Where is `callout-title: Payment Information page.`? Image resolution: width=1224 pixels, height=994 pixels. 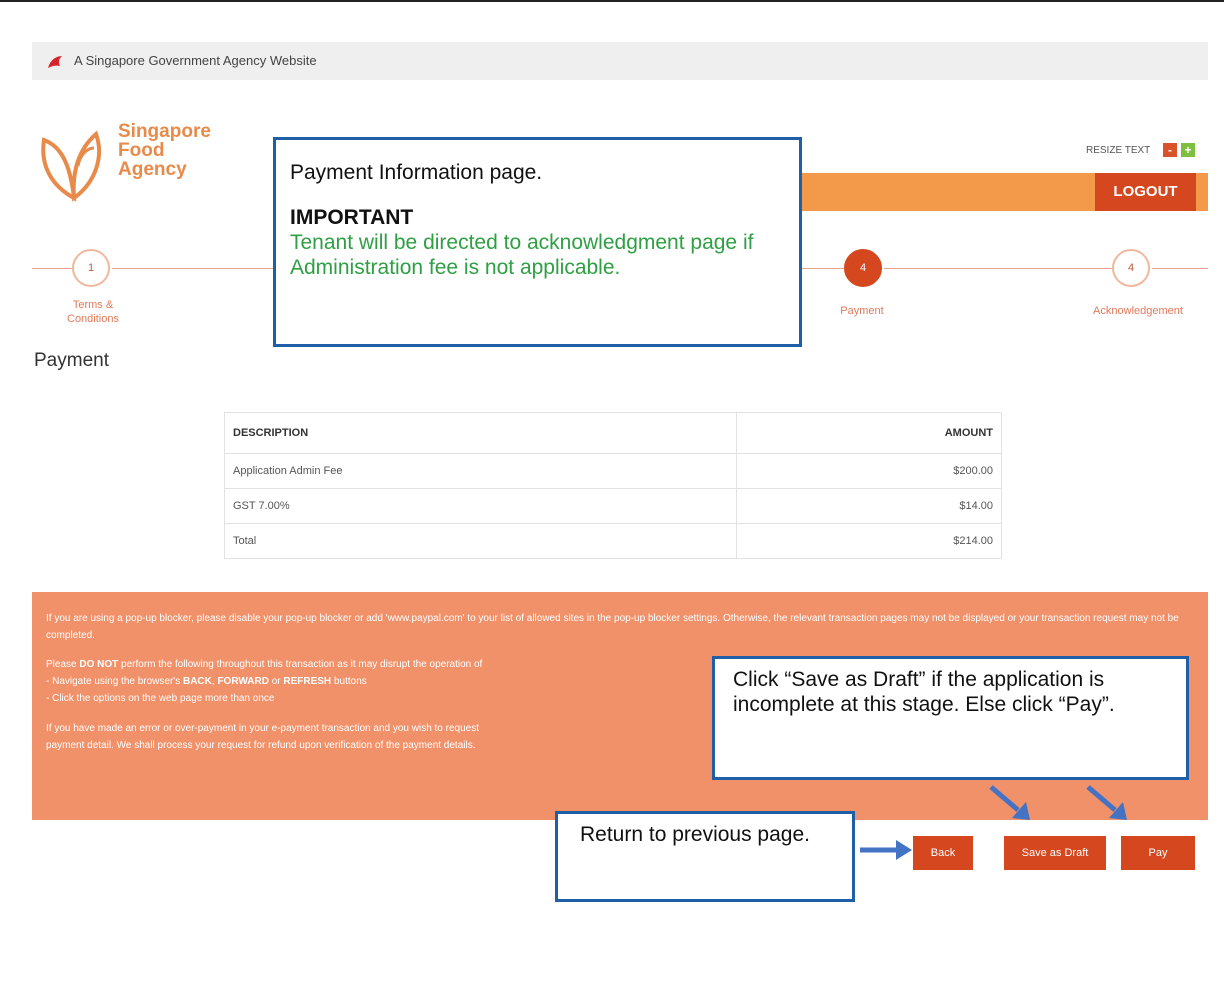
callout-title: Payment Information page. is located at coordinates (416, 172).